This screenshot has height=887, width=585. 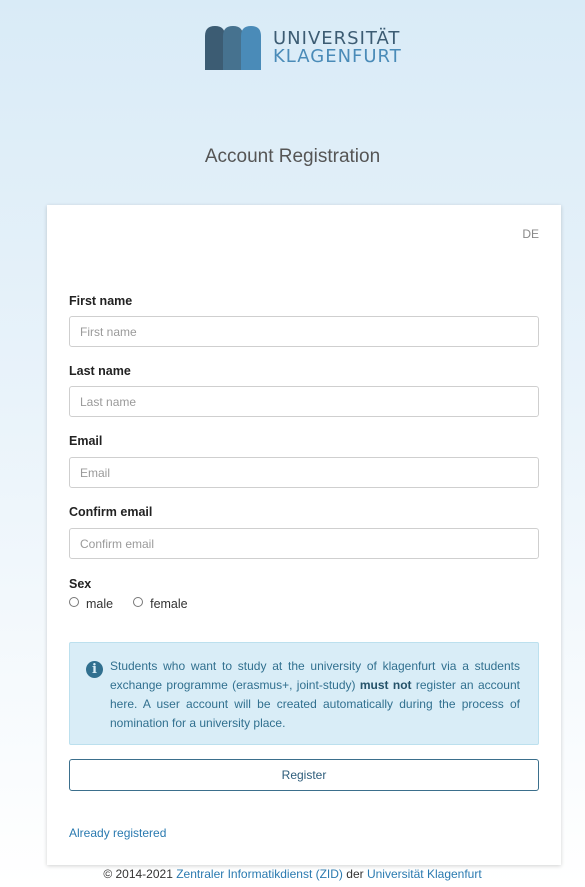 I want to click on first-name-input, so click(x=304, y=331).